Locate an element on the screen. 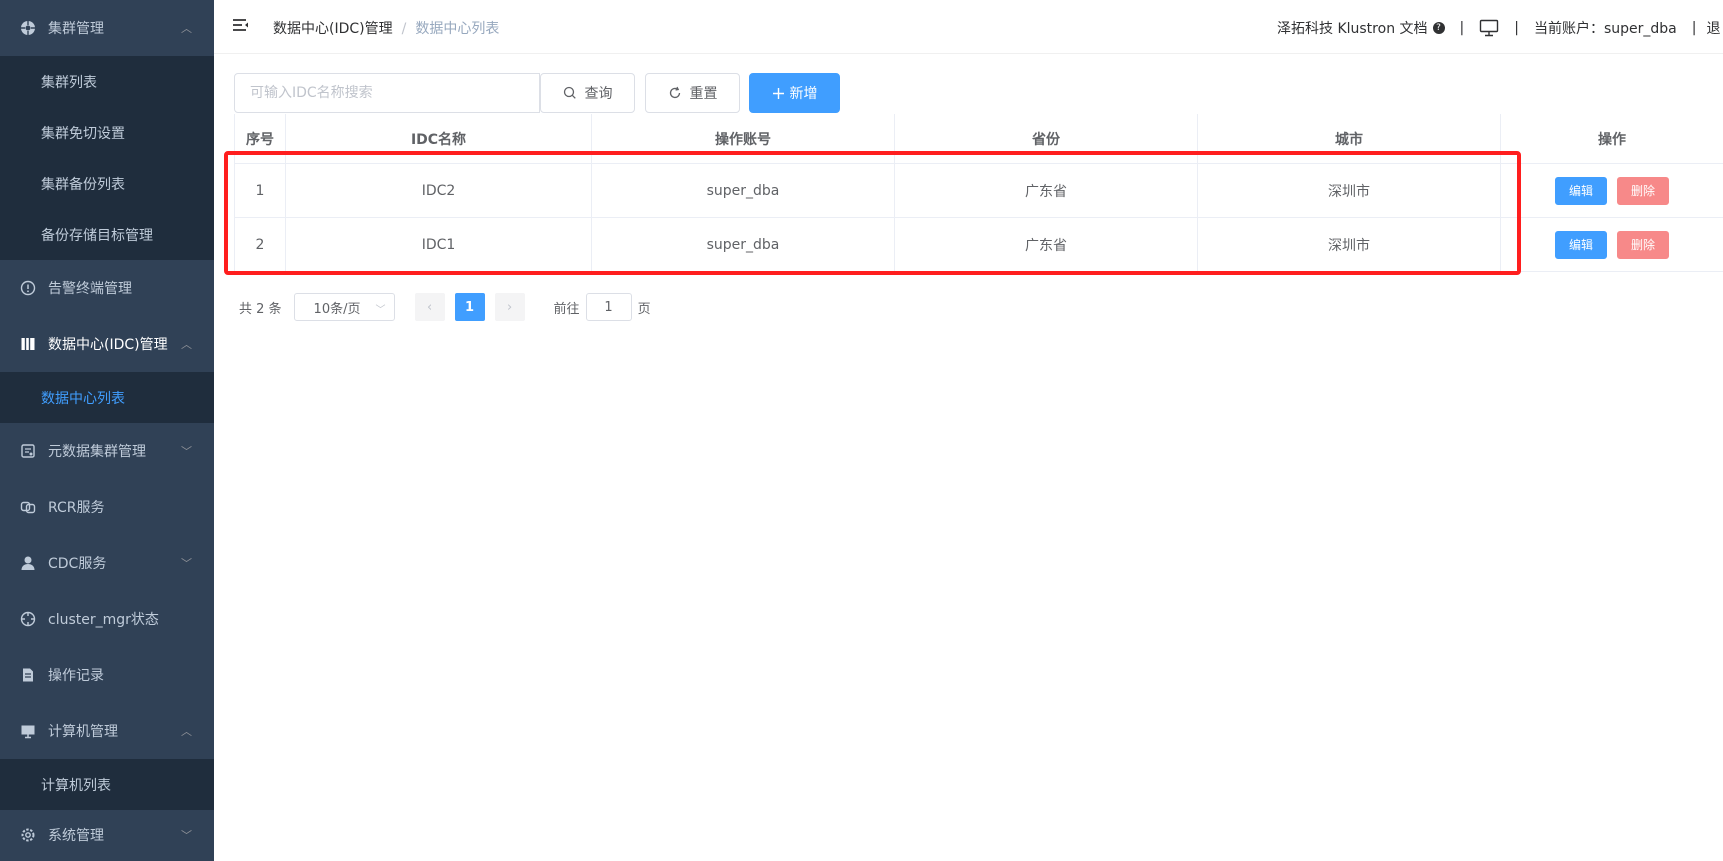 This screenshot has width=1723, height=861. goto-page-input is located at coordinates (608, 307).